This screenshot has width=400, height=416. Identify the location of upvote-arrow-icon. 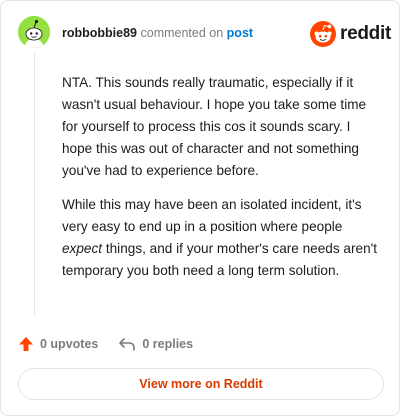
(26, 344).